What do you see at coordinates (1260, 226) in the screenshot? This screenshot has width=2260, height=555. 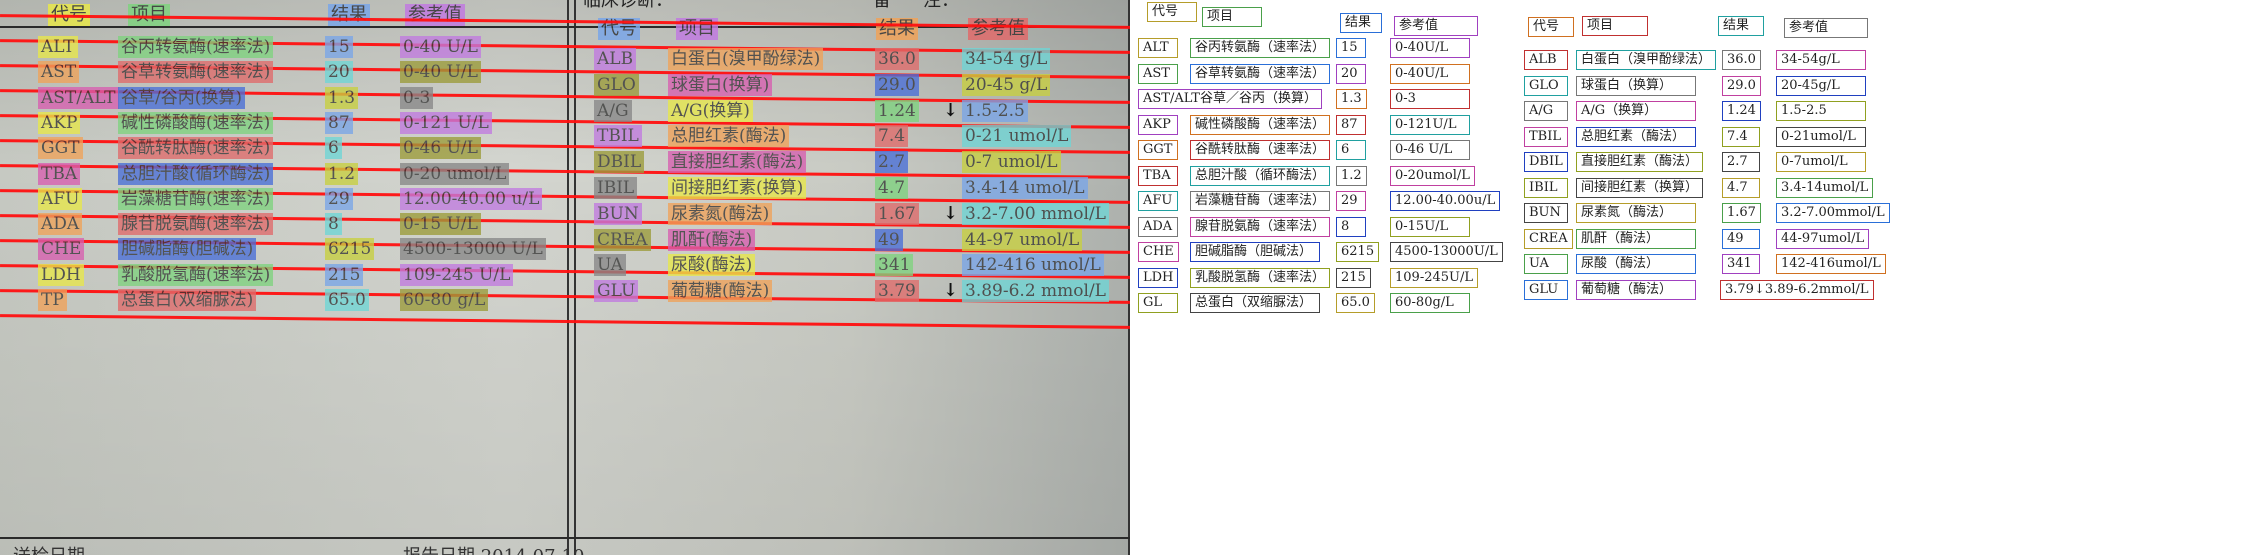 I see `anno-left-item: 腺苷脱氨酶（速率法）` at bounding box center [1260, 226].